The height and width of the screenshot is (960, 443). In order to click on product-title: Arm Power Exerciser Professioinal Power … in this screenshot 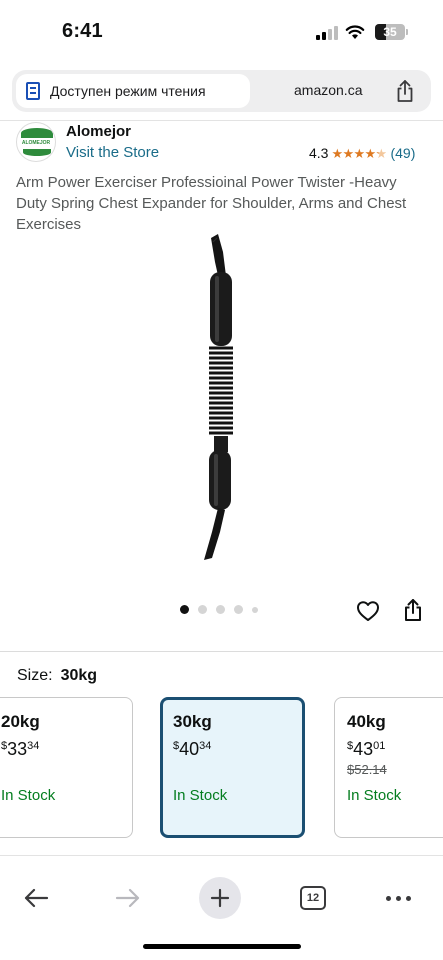, I will do `click(211, 203)`.